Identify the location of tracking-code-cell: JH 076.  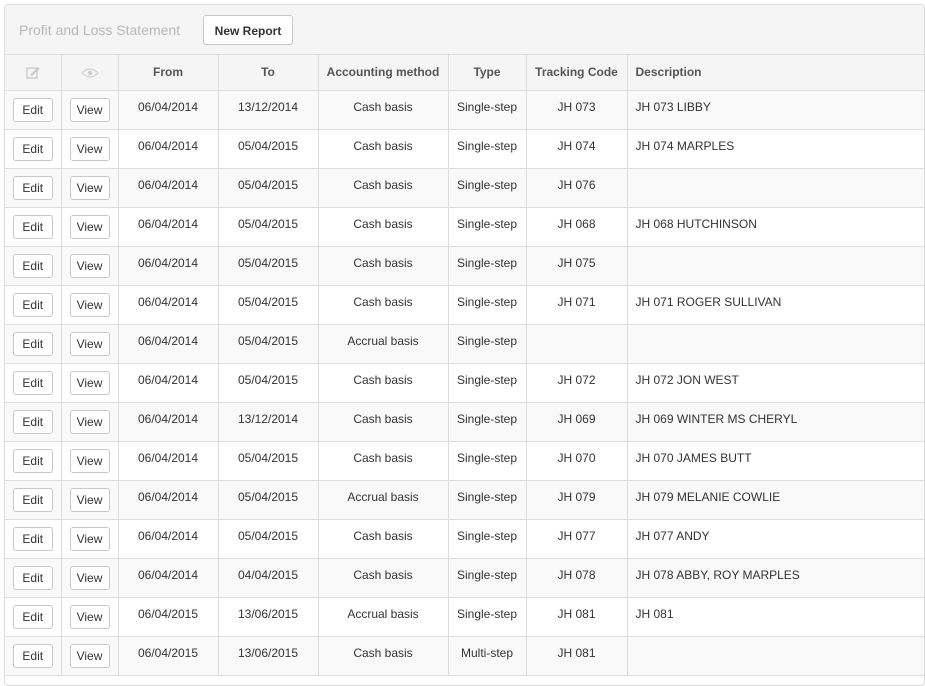
(577, 188).